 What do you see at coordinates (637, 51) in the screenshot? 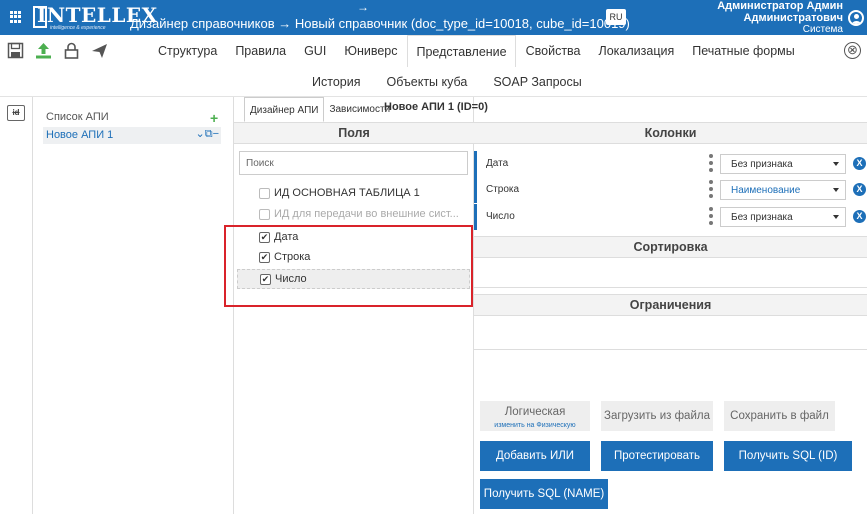
I see `tab-localization: Локализация` at bounding box center [637, 51].